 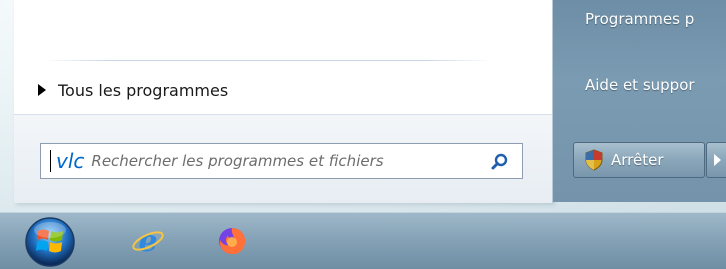 I want to click on menu-separator, so click(x=267, y=60).